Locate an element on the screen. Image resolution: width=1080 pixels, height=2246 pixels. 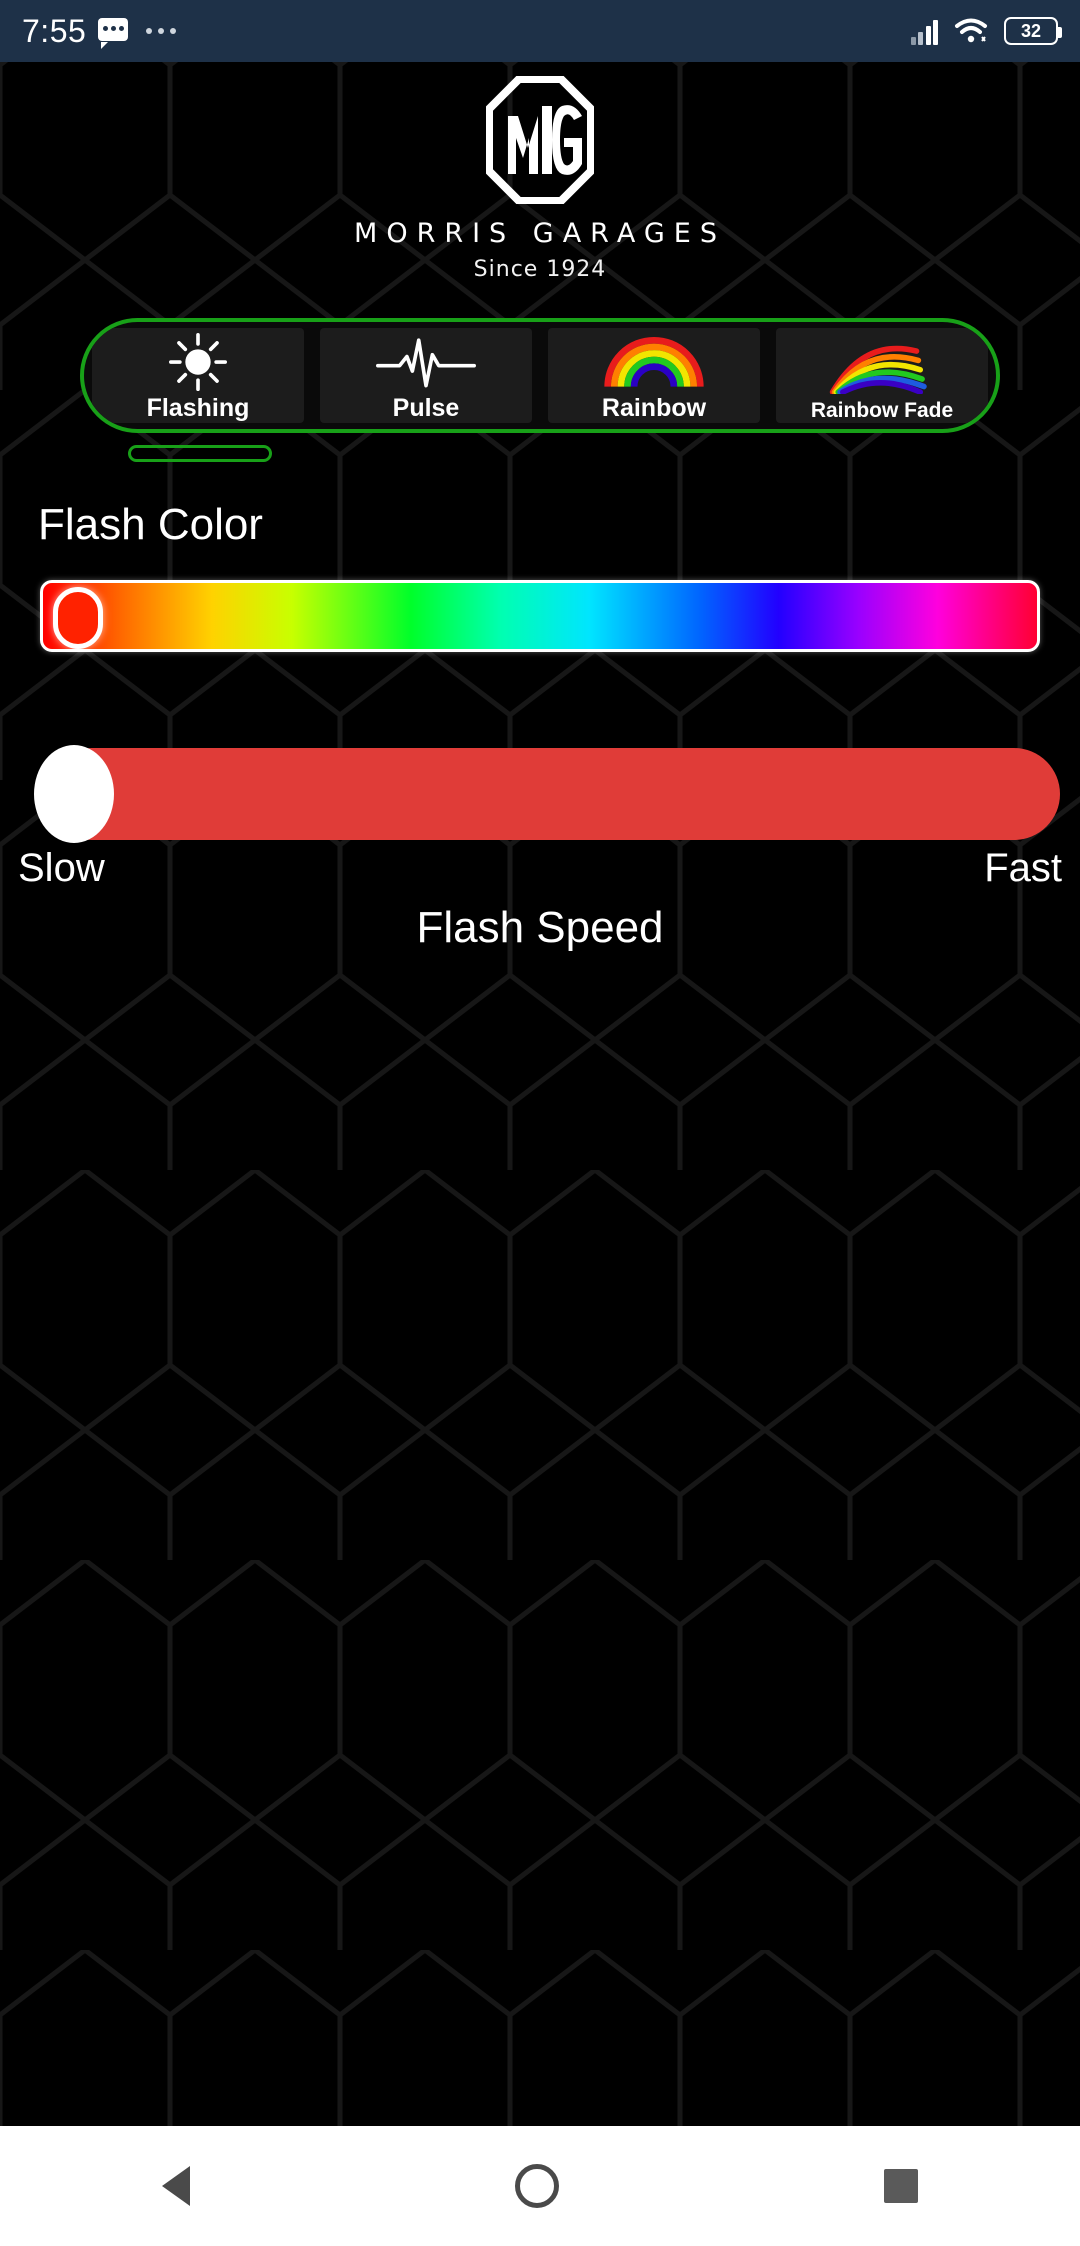
tab-label: Pulse is located at coordinates (426, 408).